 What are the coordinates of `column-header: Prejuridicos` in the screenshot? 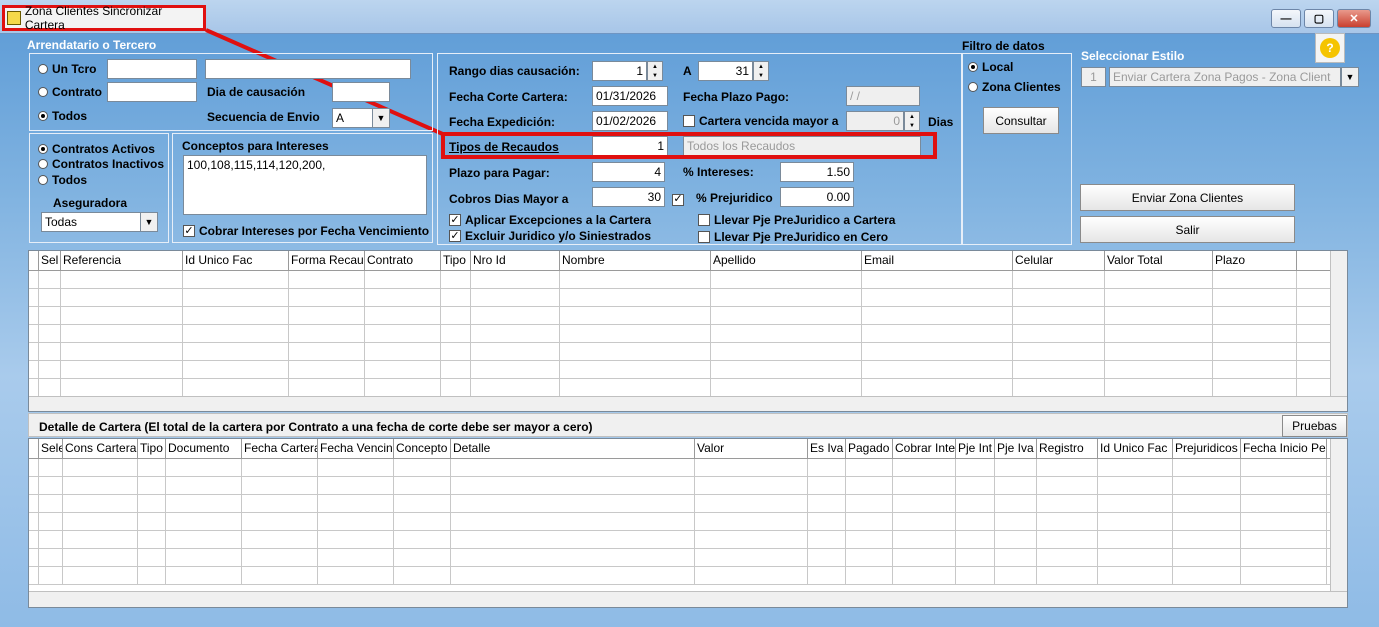 It's located at (1207, 448).